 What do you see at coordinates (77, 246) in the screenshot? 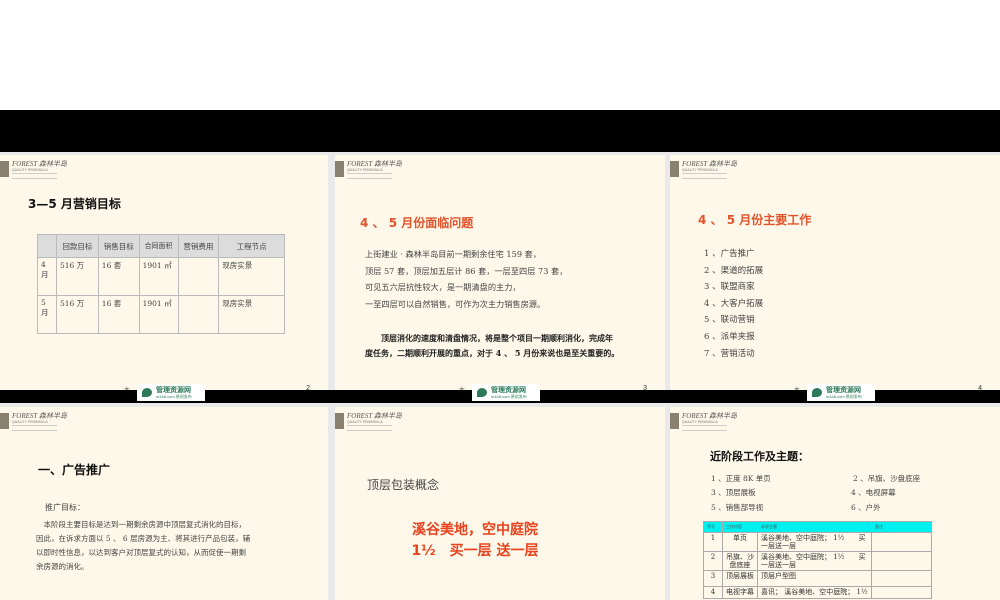
I see `table-header: 回款目标` at bounding box center [77, 246].